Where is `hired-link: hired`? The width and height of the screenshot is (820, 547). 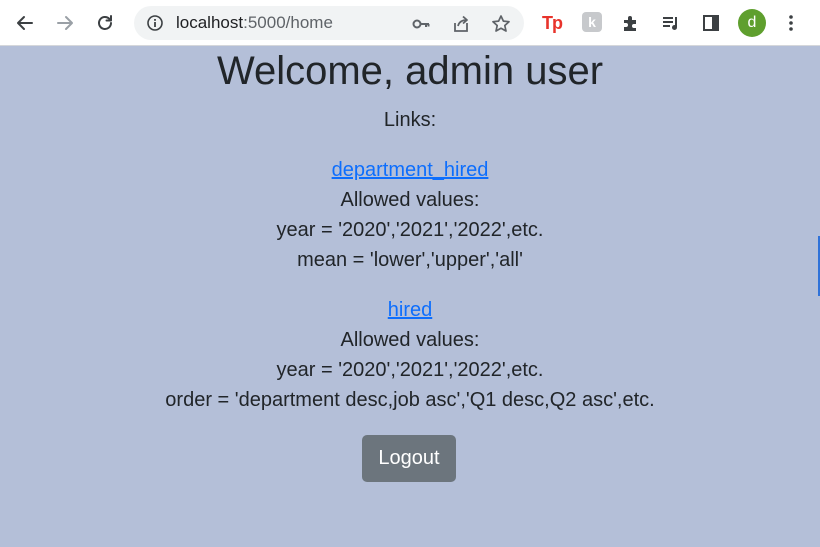
hired-link: hired is located at coordinates (410, 310).